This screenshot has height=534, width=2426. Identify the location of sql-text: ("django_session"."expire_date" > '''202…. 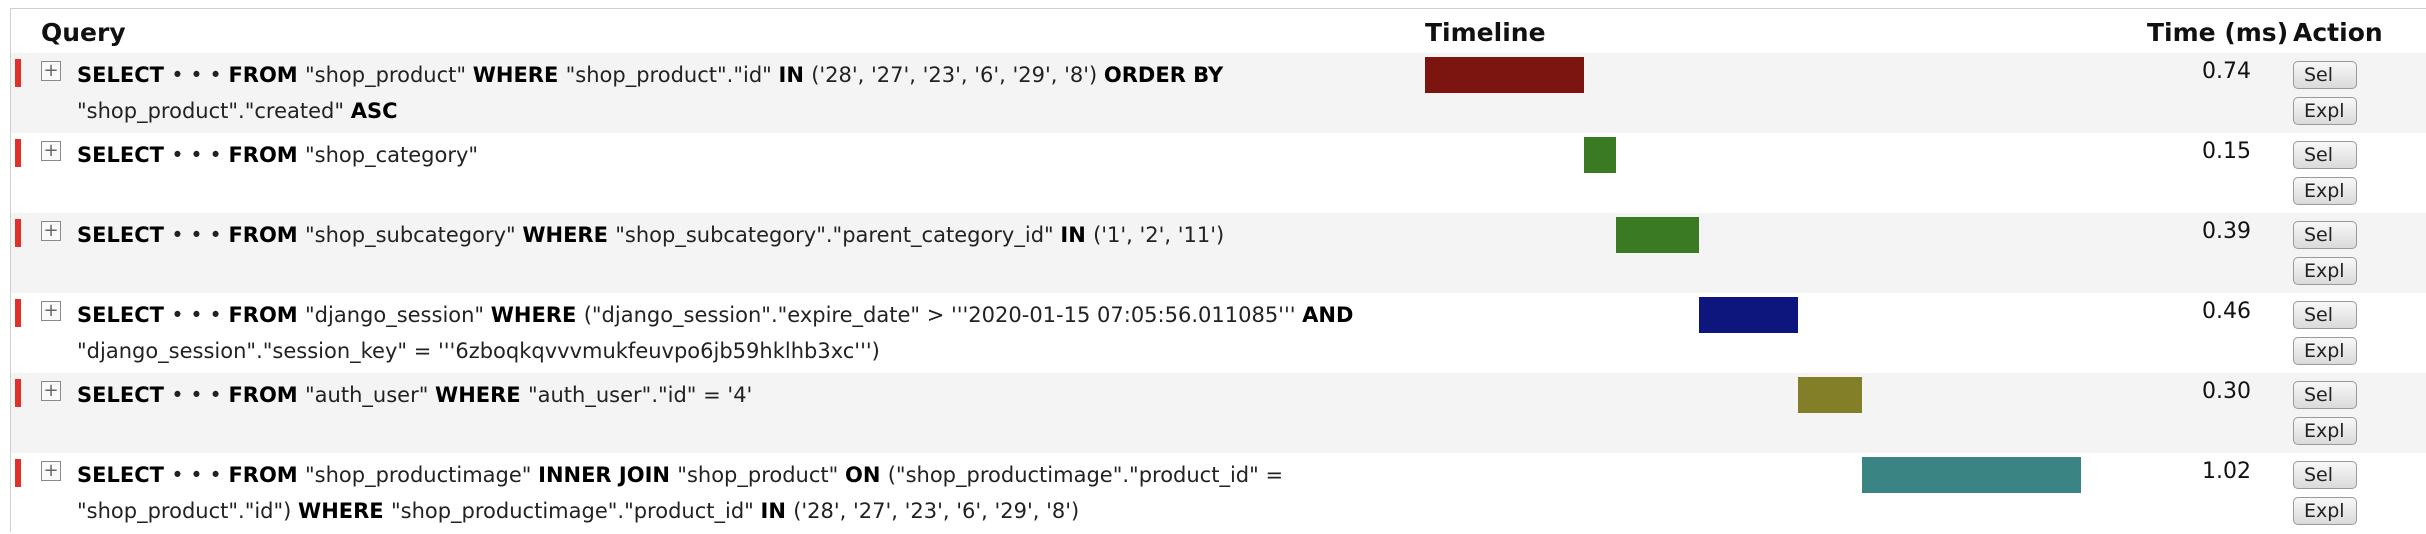
(943, 315).